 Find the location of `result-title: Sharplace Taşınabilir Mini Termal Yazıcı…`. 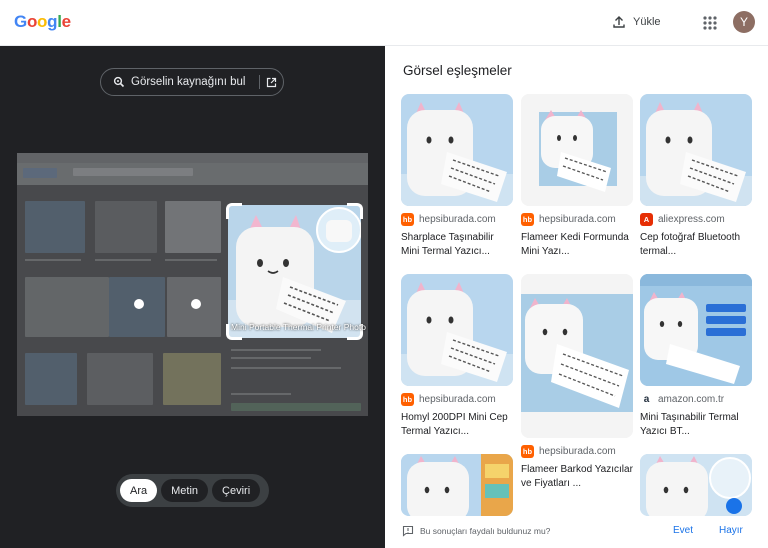

result-title: Sharplace Taşınabilir Mini Termal Yazıcı… is located at coordinates (457, 245).